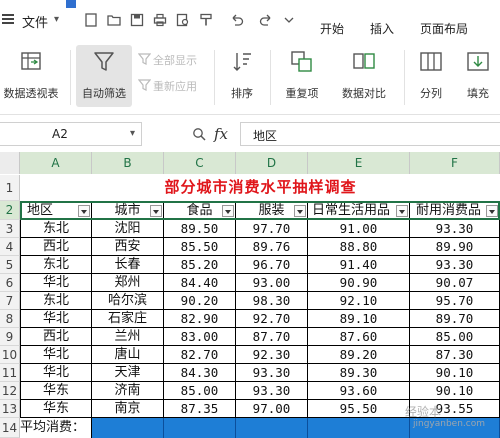  I want to click on daily-goods-cell: 91.00, so click(359, 229).